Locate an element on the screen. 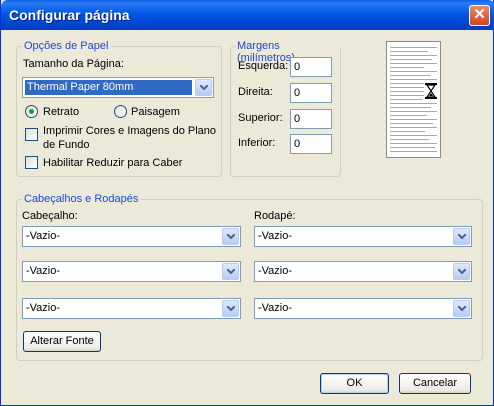 The height and width of the screenshot is (406, 494). header-select-1: -Vazio- is located at coordinates (131, 236).